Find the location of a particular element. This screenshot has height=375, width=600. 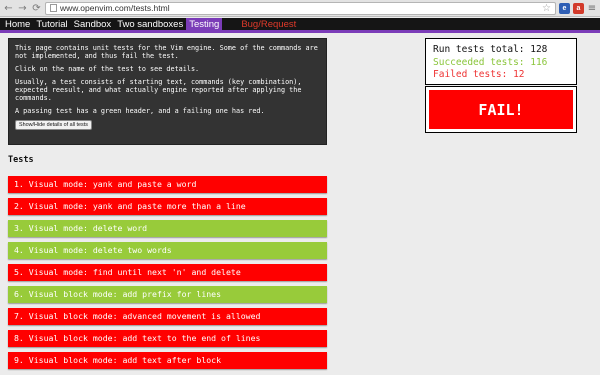

forward-arrow-icon: → is located at coordinates (22, 8).